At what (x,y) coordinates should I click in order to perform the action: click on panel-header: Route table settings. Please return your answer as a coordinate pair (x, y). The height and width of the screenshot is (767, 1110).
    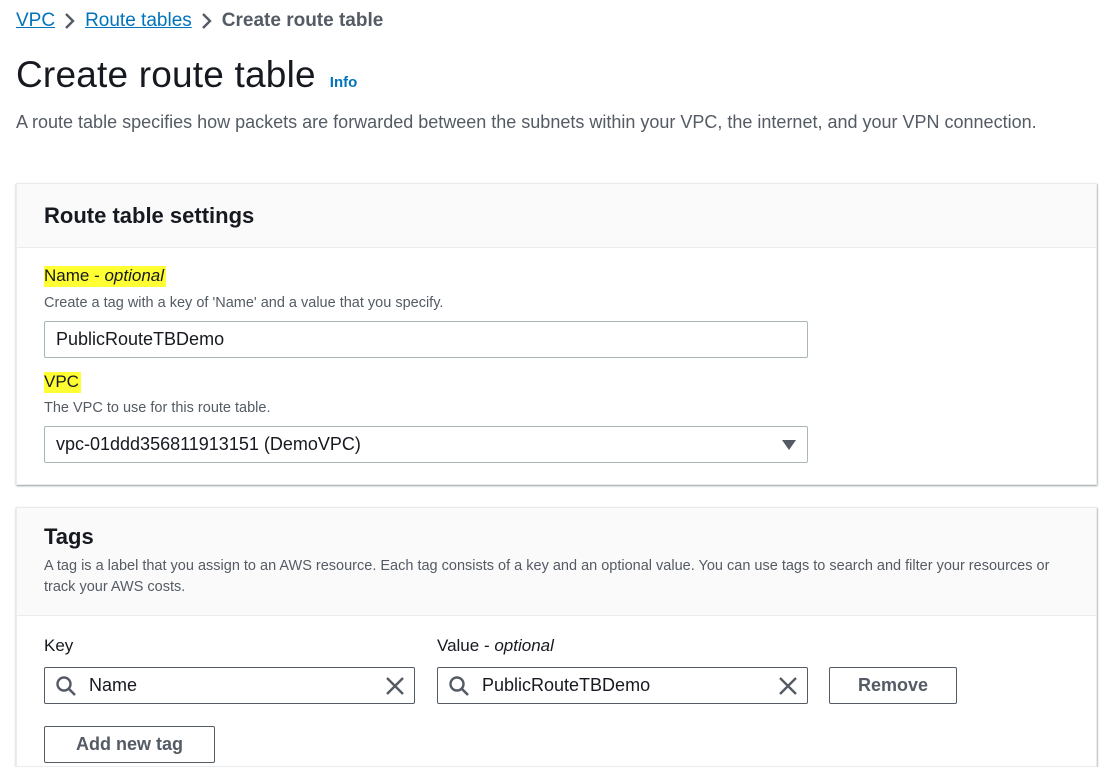
    Looking at the image, I should click on (556, 216).